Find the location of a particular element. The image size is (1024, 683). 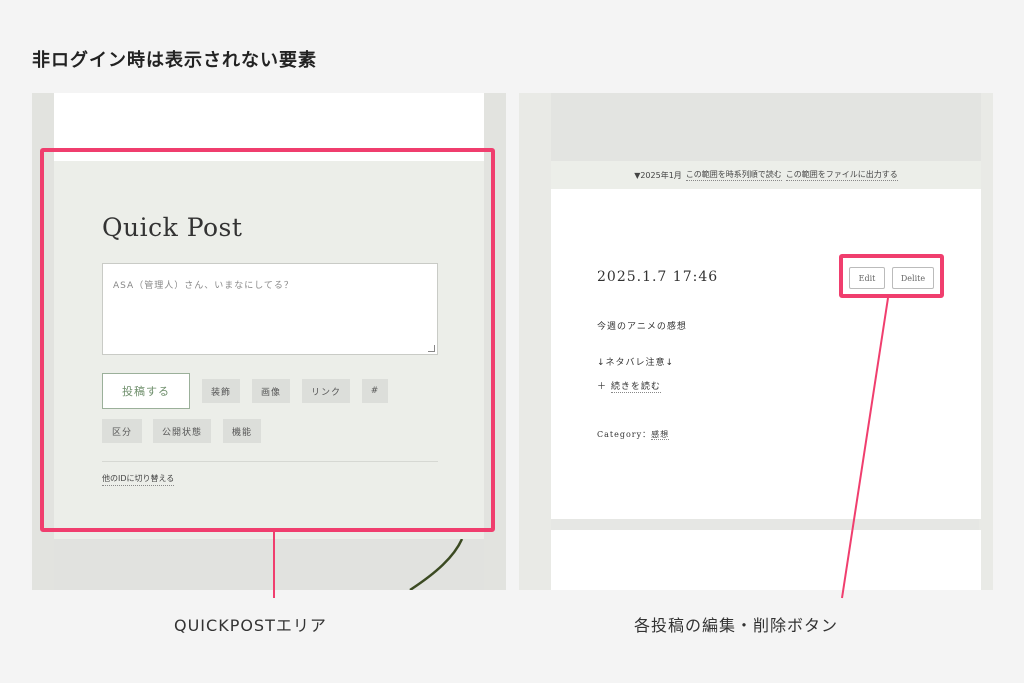

edit-delete-callout-line is located at coordinates (865, 448).